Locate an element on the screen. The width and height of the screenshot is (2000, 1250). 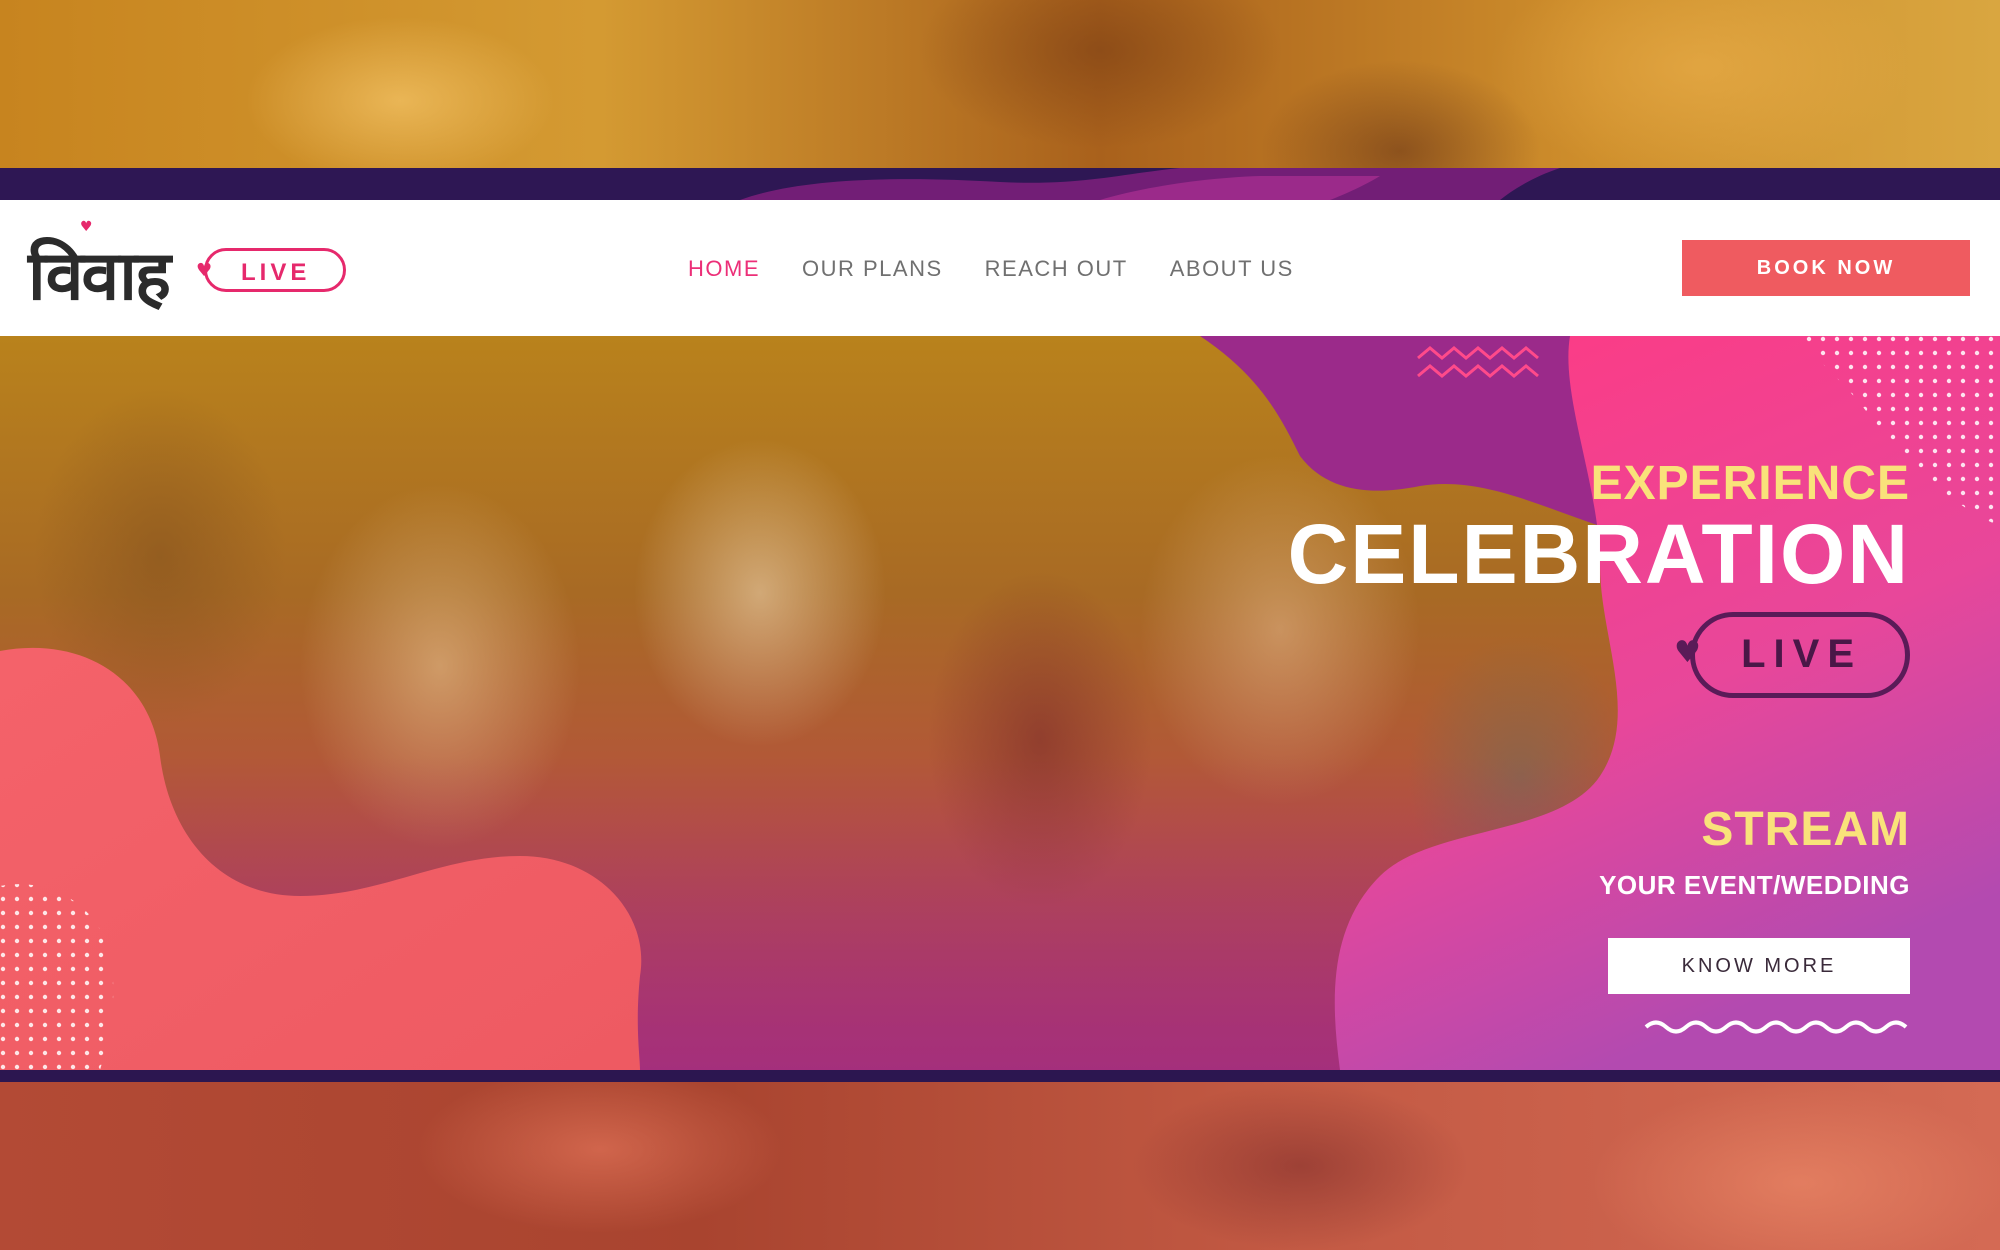
hero-line-event: YOUR EVENT/WEDDING is located at coordinates (1754, 885).